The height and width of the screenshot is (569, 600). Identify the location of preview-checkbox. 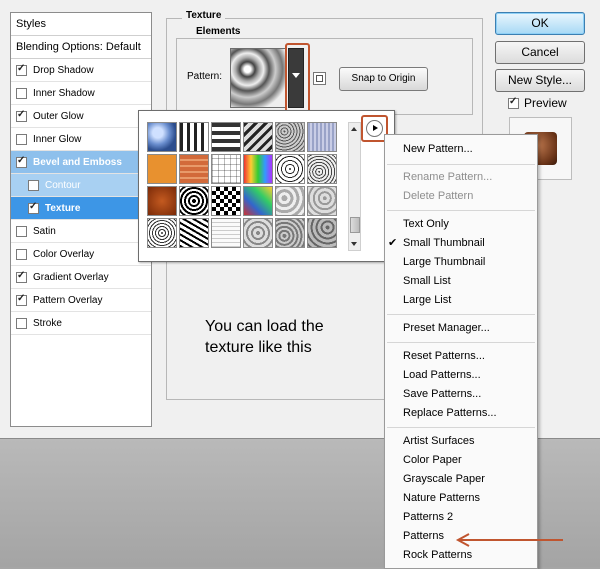
(513, 102).